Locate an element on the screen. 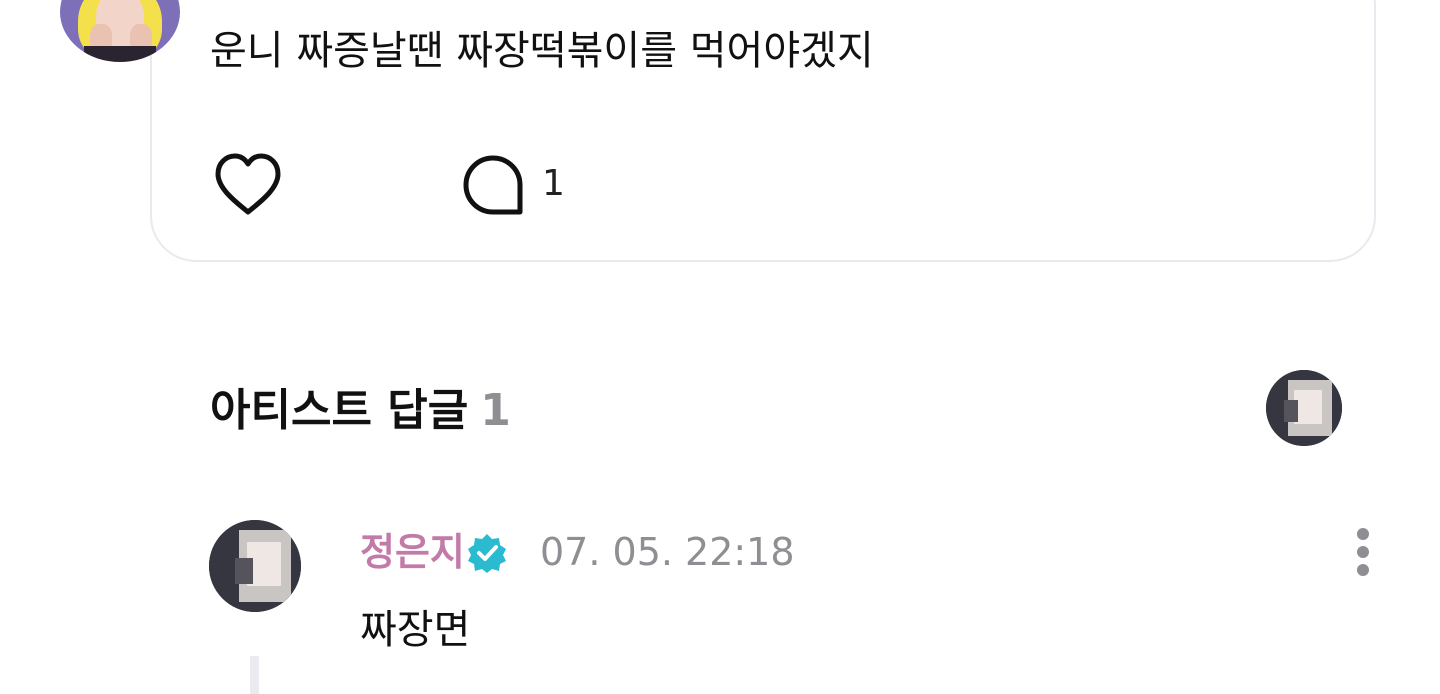 The image size is (1440, 694). like-button is located at coordinates (248, 185).